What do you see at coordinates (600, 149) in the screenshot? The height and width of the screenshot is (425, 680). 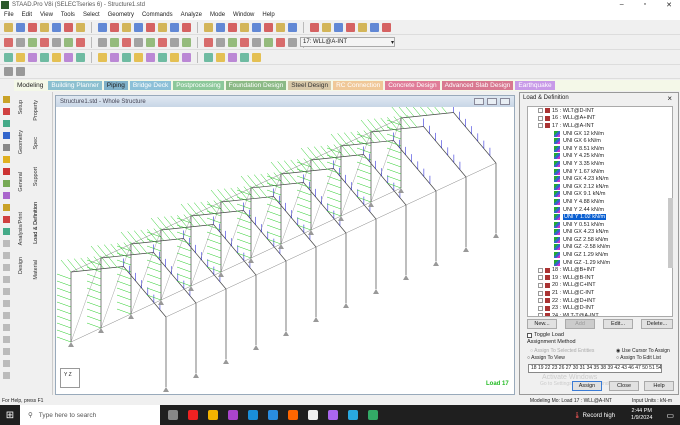 I see `load-item: UNI Y 8.51 kN/m` at bounding box center [600, 149].